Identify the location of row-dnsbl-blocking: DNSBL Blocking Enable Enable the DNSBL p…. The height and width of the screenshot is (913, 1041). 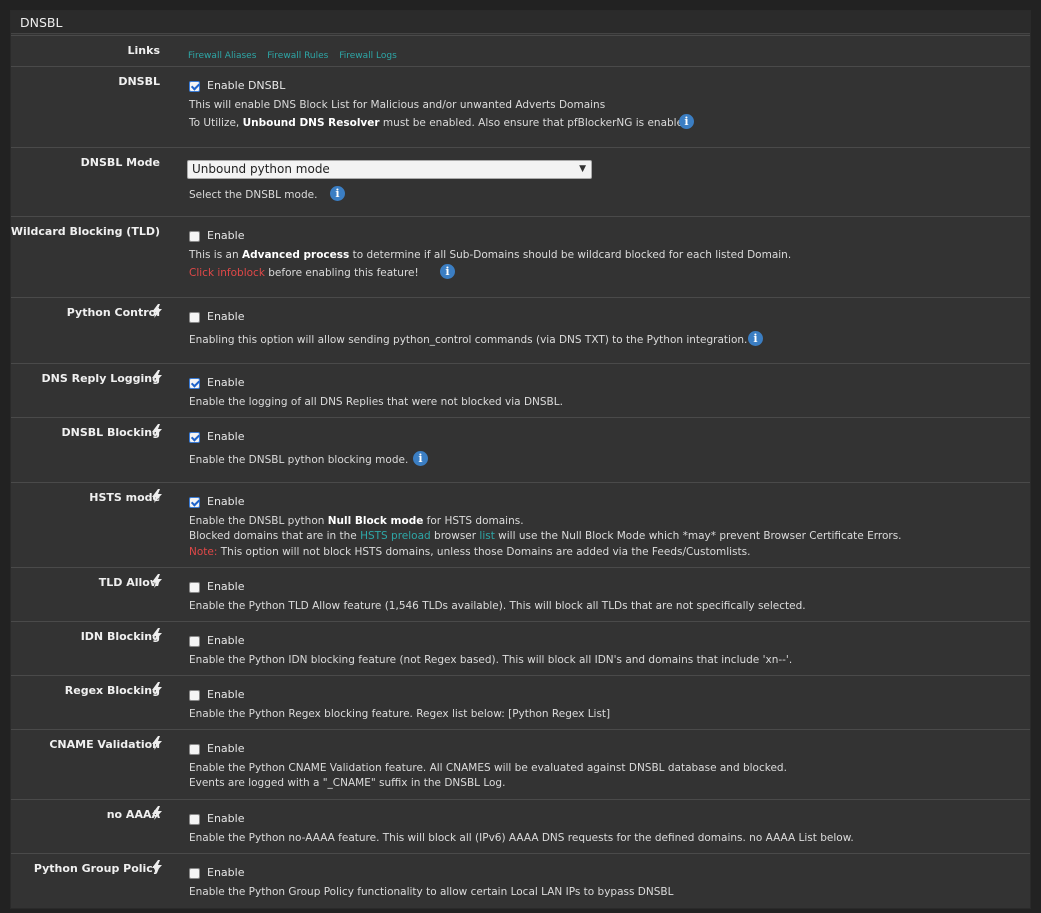
(520, 449).